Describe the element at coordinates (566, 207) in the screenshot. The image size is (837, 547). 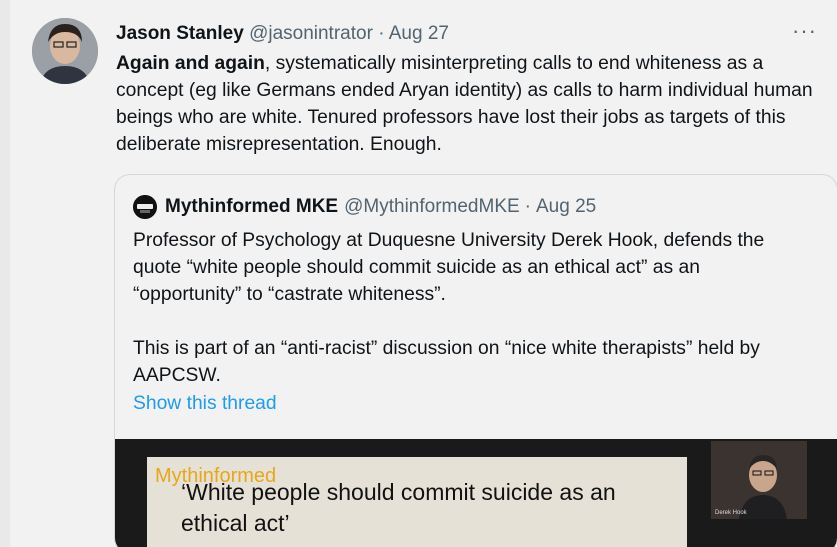
I see `quoted-tweet-date: Aug 25` at that location.